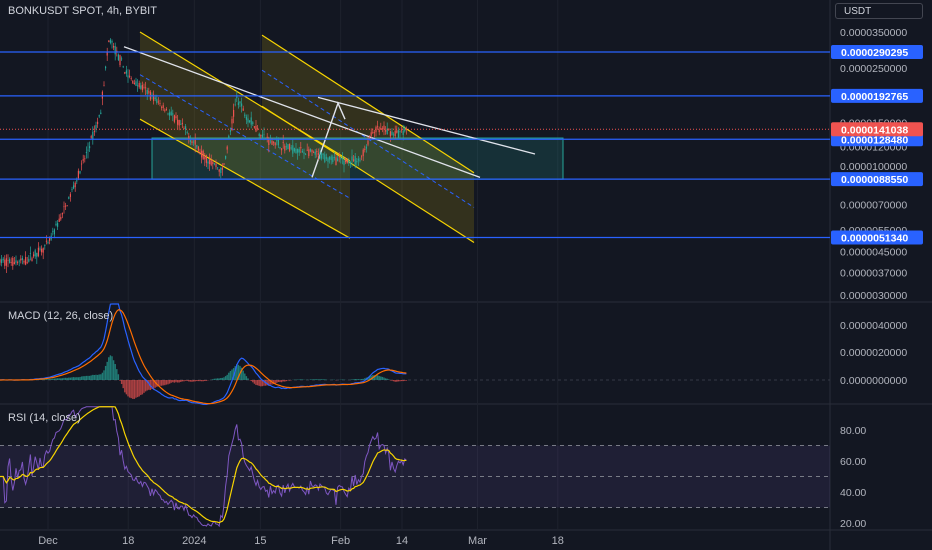 This screenshot has height=550, width=932. What do you see at coordinates (82, 11) in the screenshot?
I see `chart-title: BONKUSDT SPOT, 4h, BYBIT` at bounding box center [82, 11].